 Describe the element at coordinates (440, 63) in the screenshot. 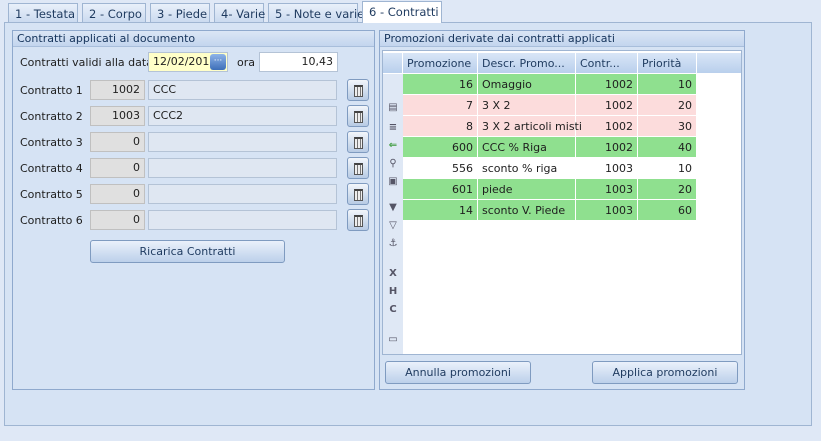

I see `col-header-promozione: Promozione` at that location.